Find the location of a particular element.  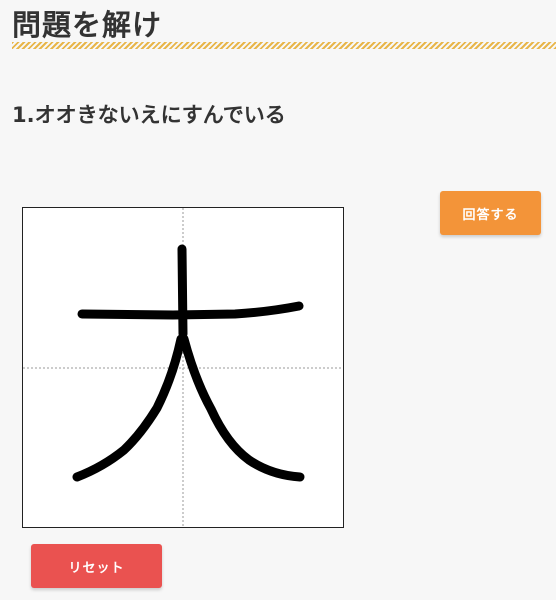

stroke-left-sweep is located at coordinates (129, 408).